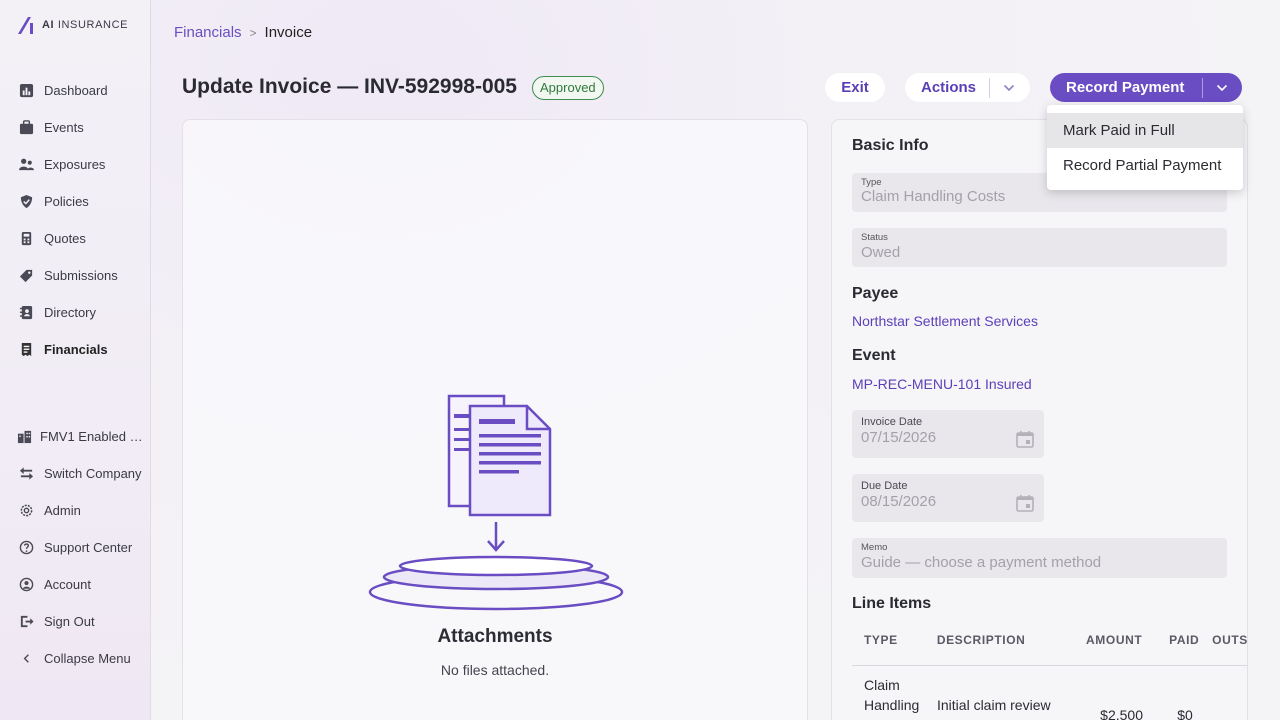 Image resolution: width=1280 pixels, height=720 pixels. Describe the element at coordinates (26, 90) in the screenshot. I see `chart-icon` at that location.